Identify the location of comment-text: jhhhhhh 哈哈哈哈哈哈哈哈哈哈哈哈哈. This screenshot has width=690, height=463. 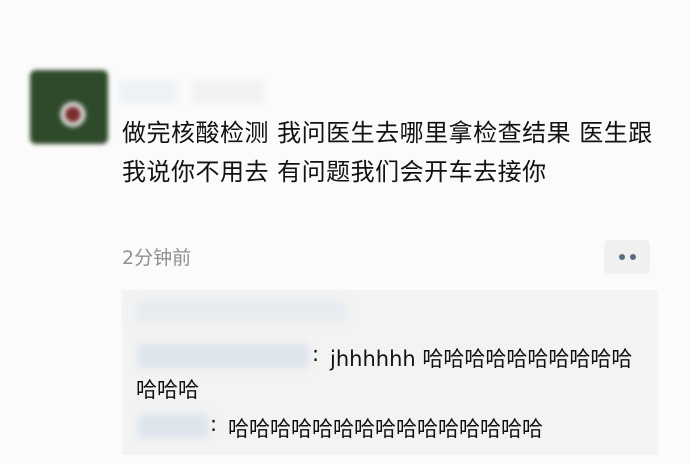
(391, 375).